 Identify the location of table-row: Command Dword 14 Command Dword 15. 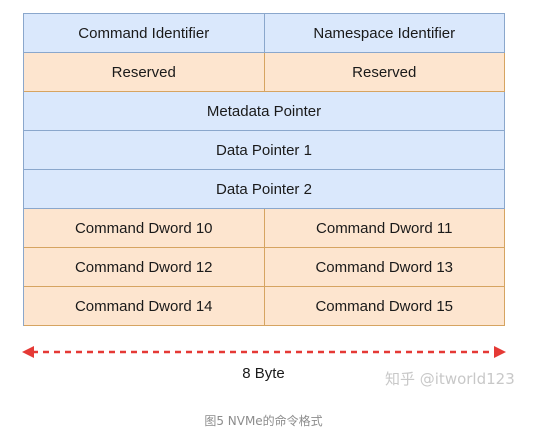
(264, 306).